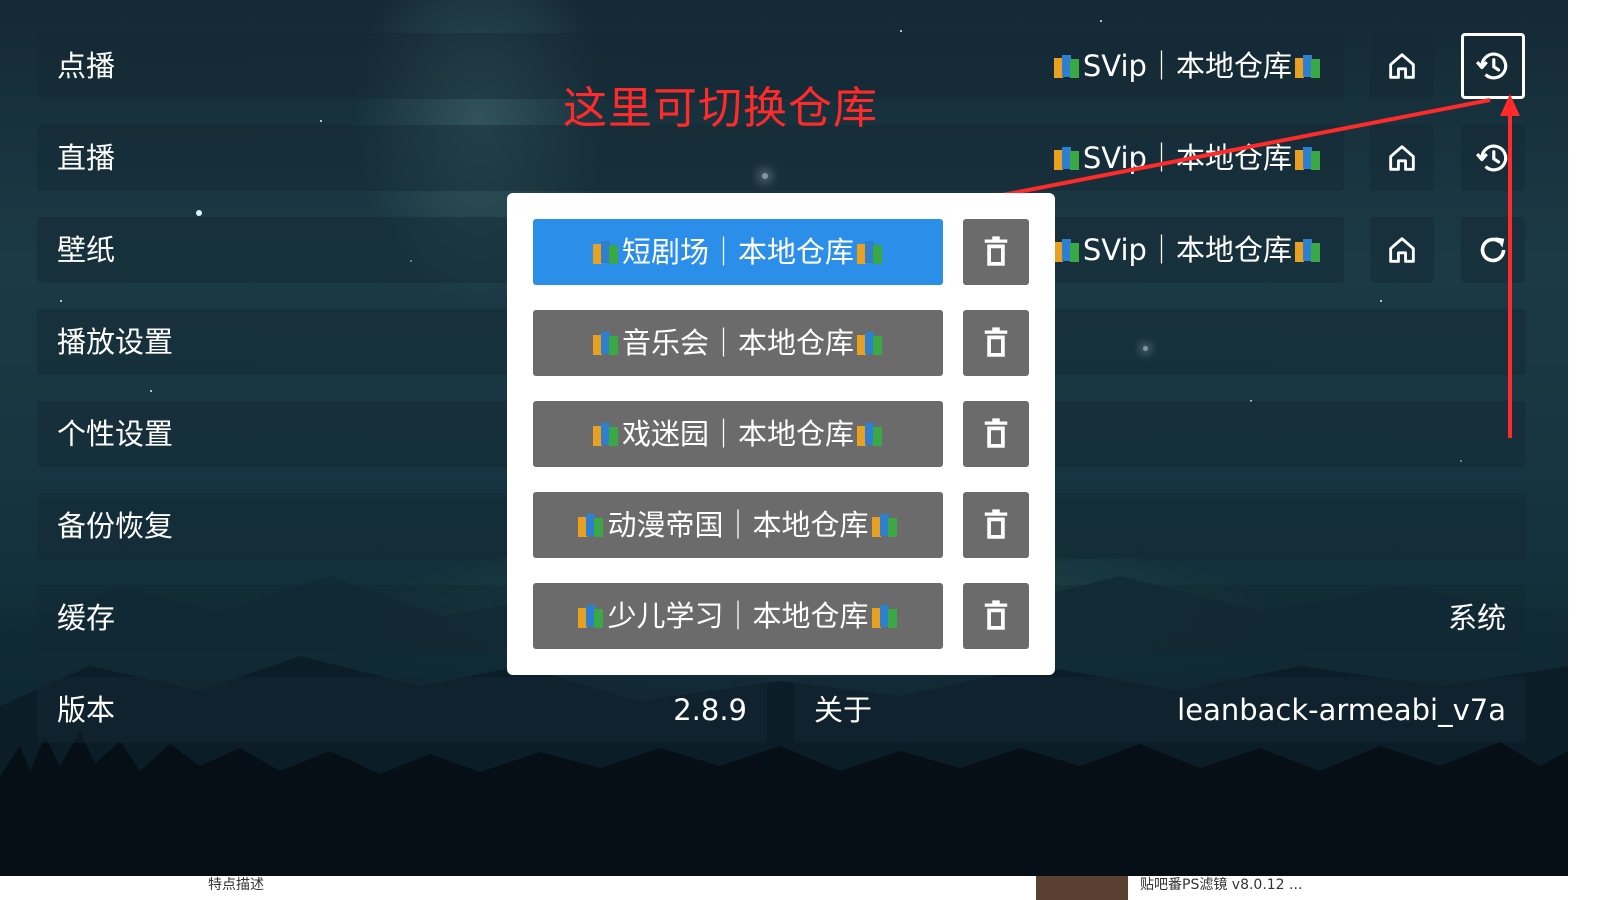  I want to click on row-label: 个性设置, so click(115, 434).